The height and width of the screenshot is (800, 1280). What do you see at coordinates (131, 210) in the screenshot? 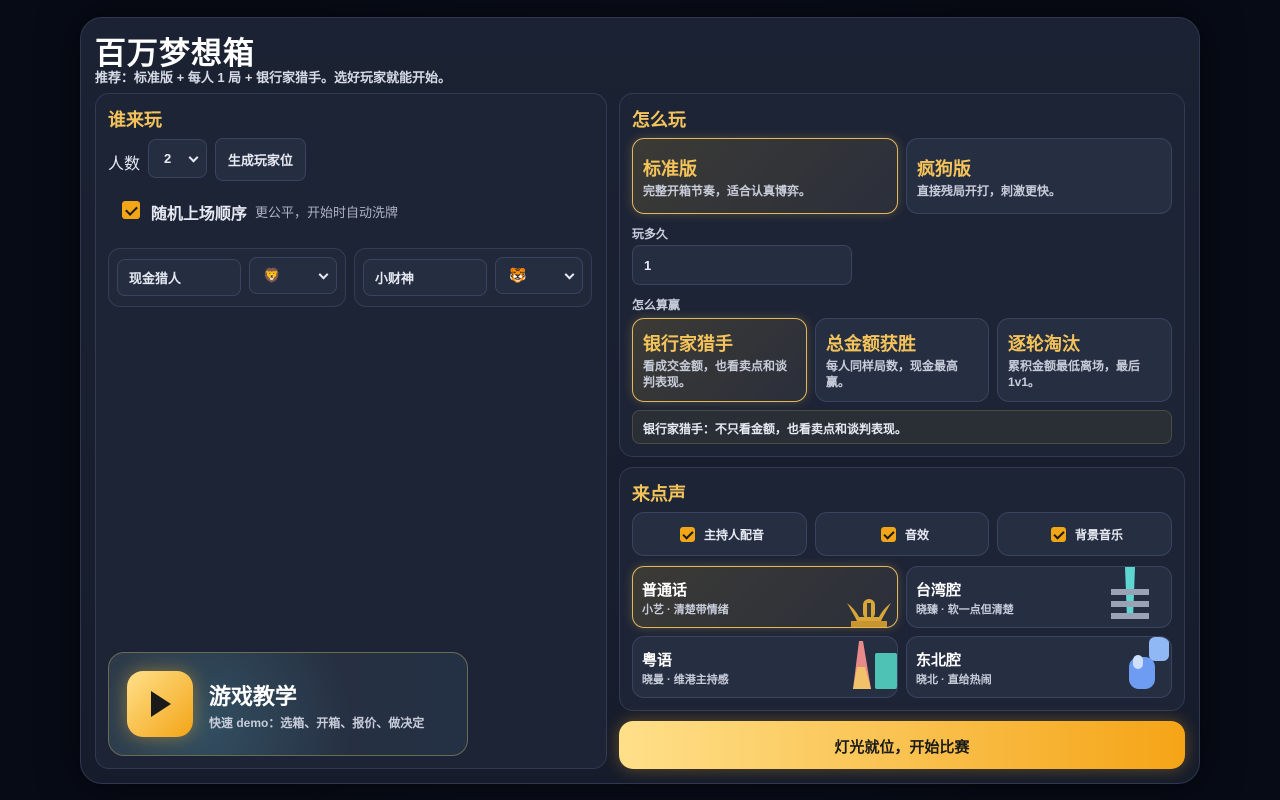
I see `shuffle-checkbox` at bounding box center [131, 210].